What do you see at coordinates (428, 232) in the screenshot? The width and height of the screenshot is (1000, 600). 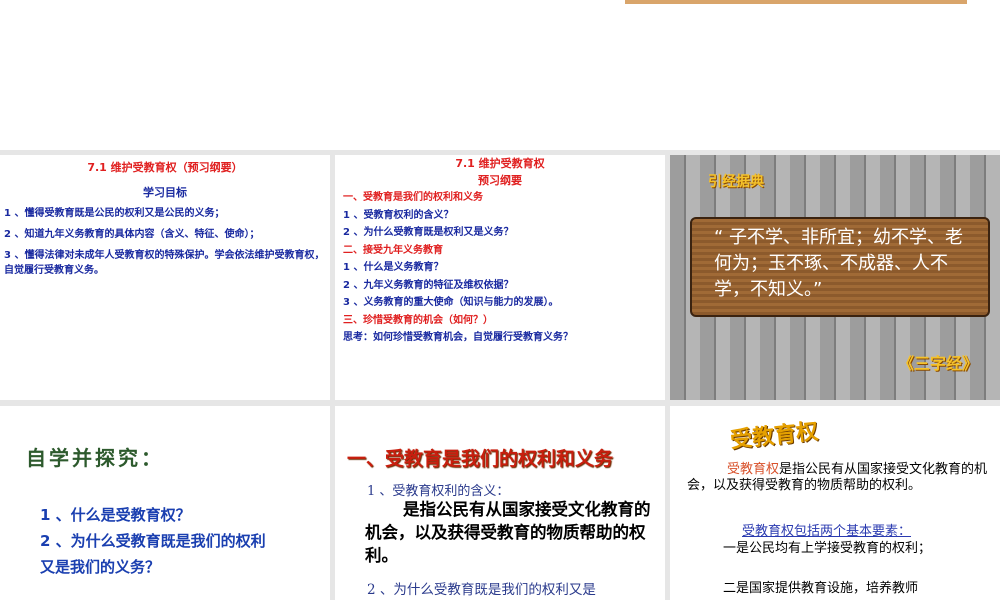 I see `outline-line: 2 、为什么受教育既是权利又是义务？` at bounding box center [428, 232].